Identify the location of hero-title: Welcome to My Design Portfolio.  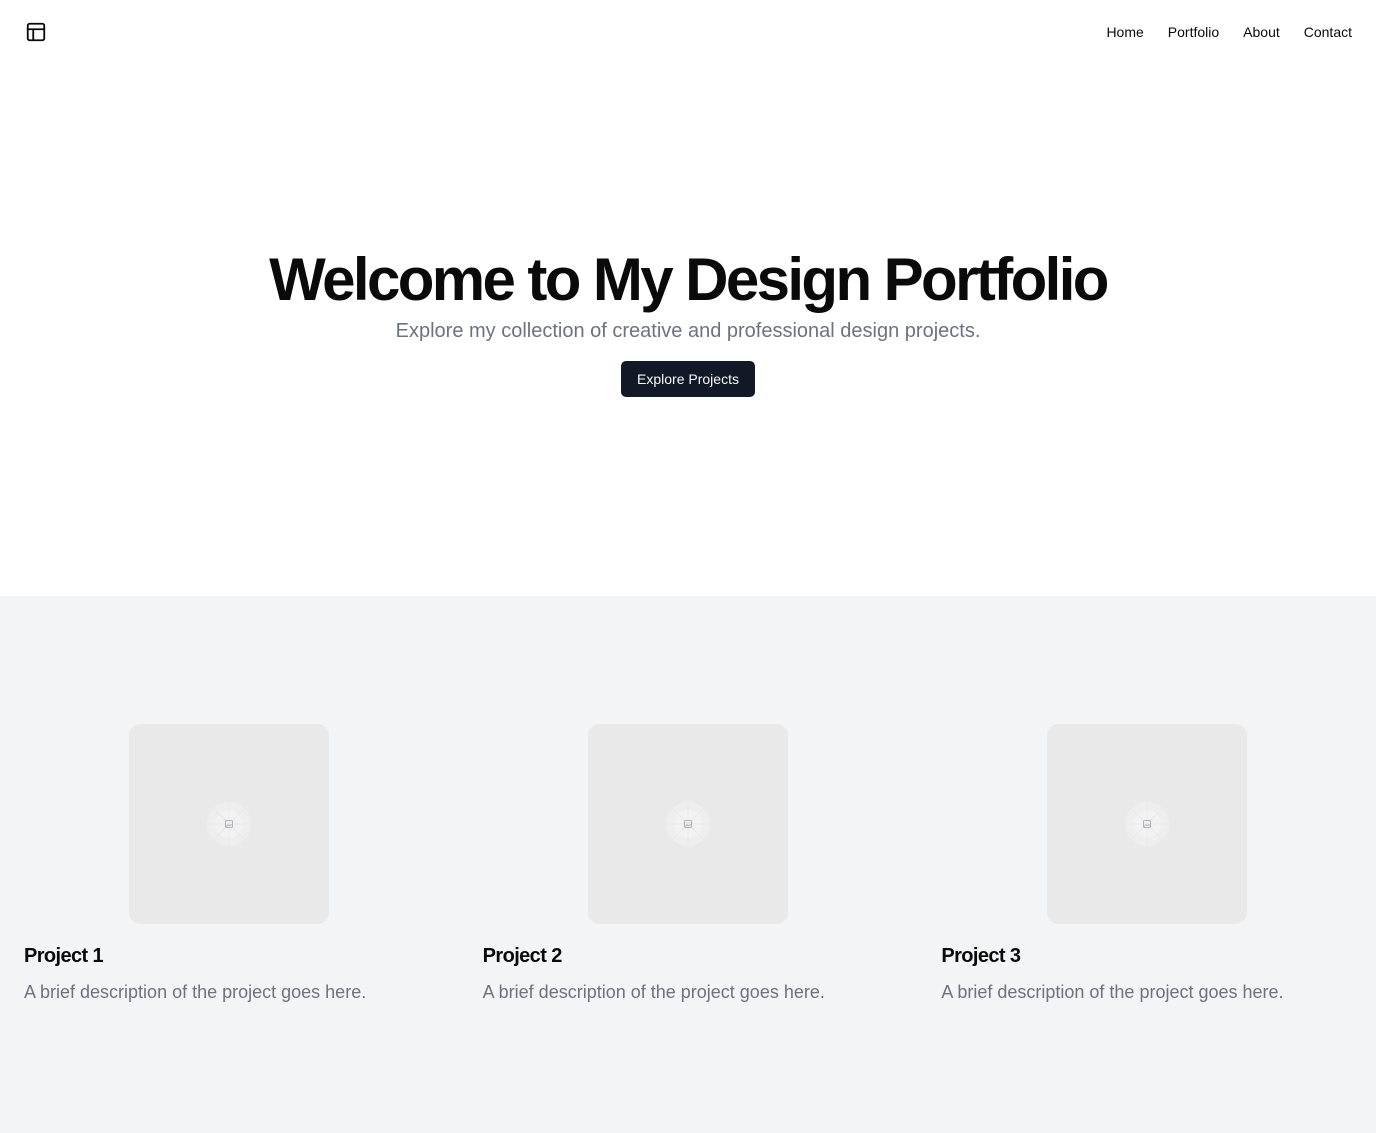
(689, 279).